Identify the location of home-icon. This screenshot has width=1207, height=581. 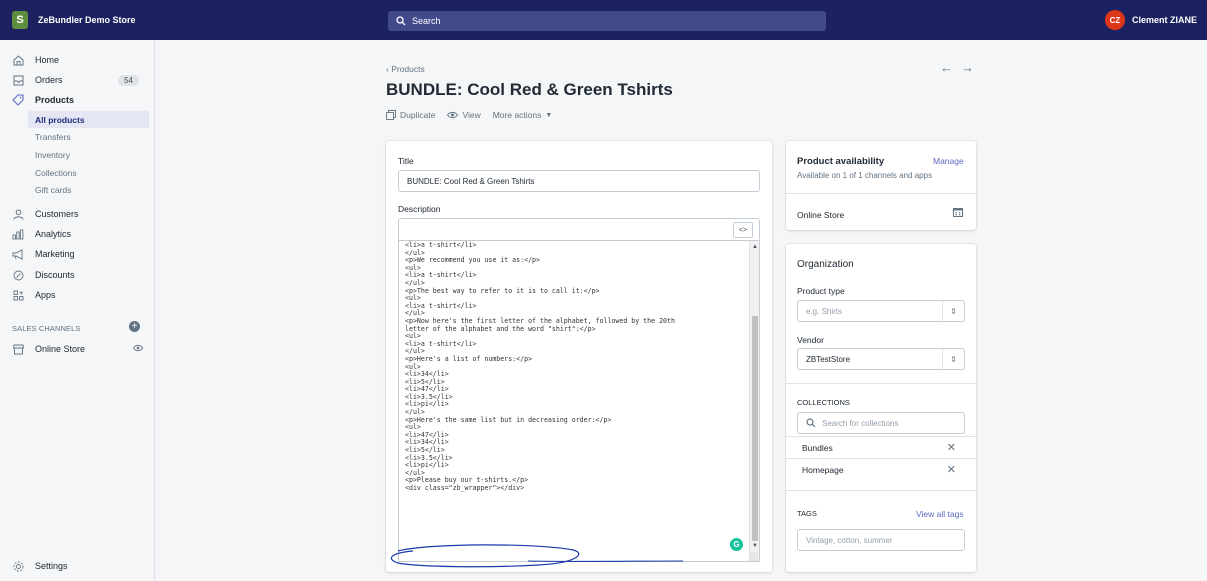
(18, 60).